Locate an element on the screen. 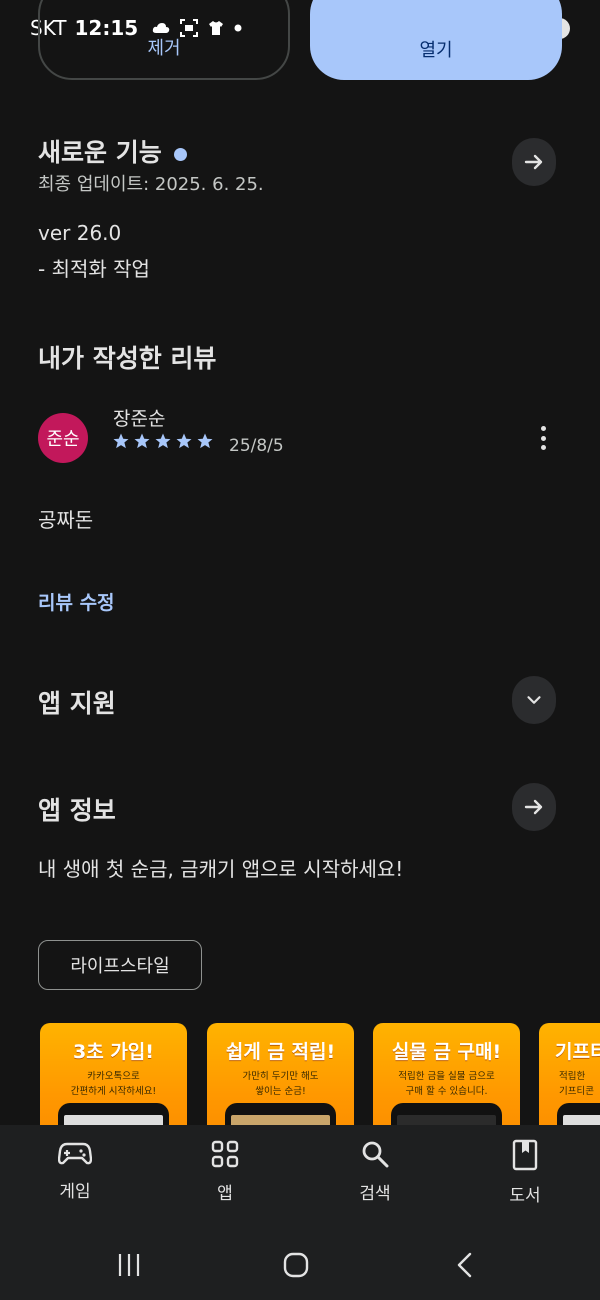 The height and width of the screenshot is (1300, 600). nav-label-books: 도서 is located at coordinates (525, 1196).